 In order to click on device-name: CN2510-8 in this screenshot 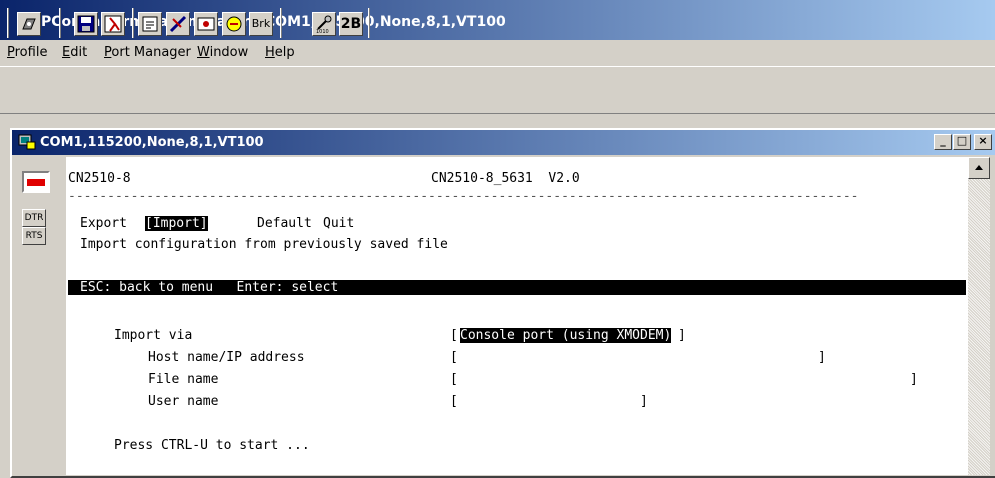, I will do `click(99, 178)`.